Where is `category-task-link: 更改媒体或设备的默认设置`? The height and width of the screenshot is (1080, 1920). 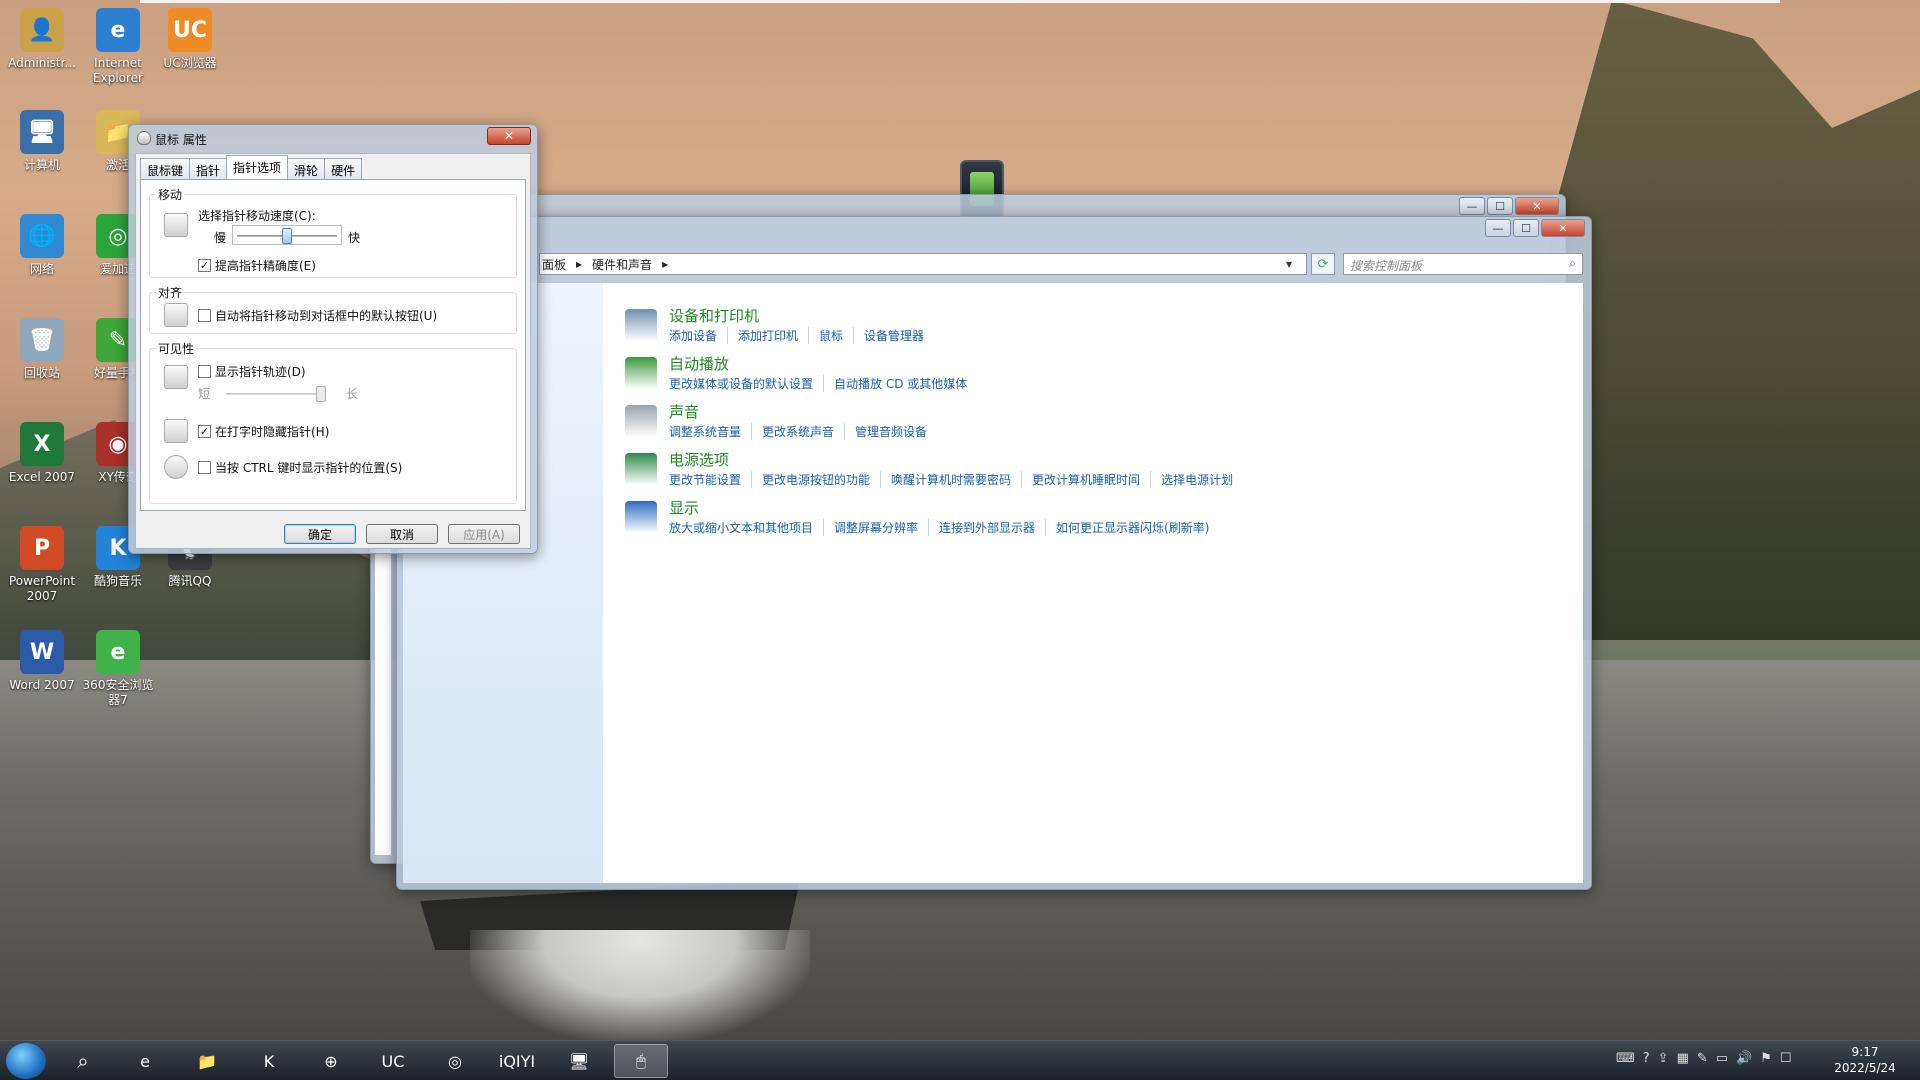
category-task-link: 更改媒体或设备的默认设置 is located at coordinates (746, 383).